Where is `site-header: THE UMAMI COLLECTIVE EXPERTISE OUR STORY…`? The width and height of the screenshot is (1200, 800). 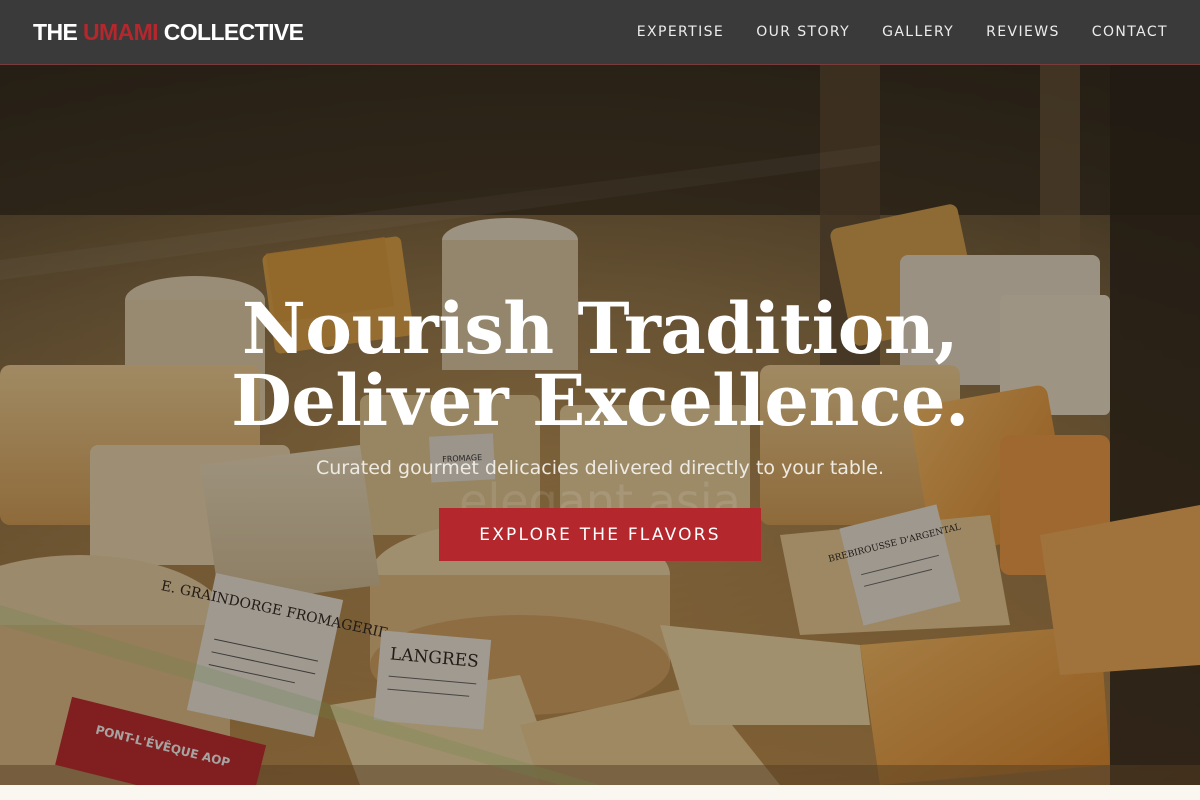
site-header: THE UMAMI COLLECTIVE EXPERTISE OUR STORY… is located at coordinates (600, 32).